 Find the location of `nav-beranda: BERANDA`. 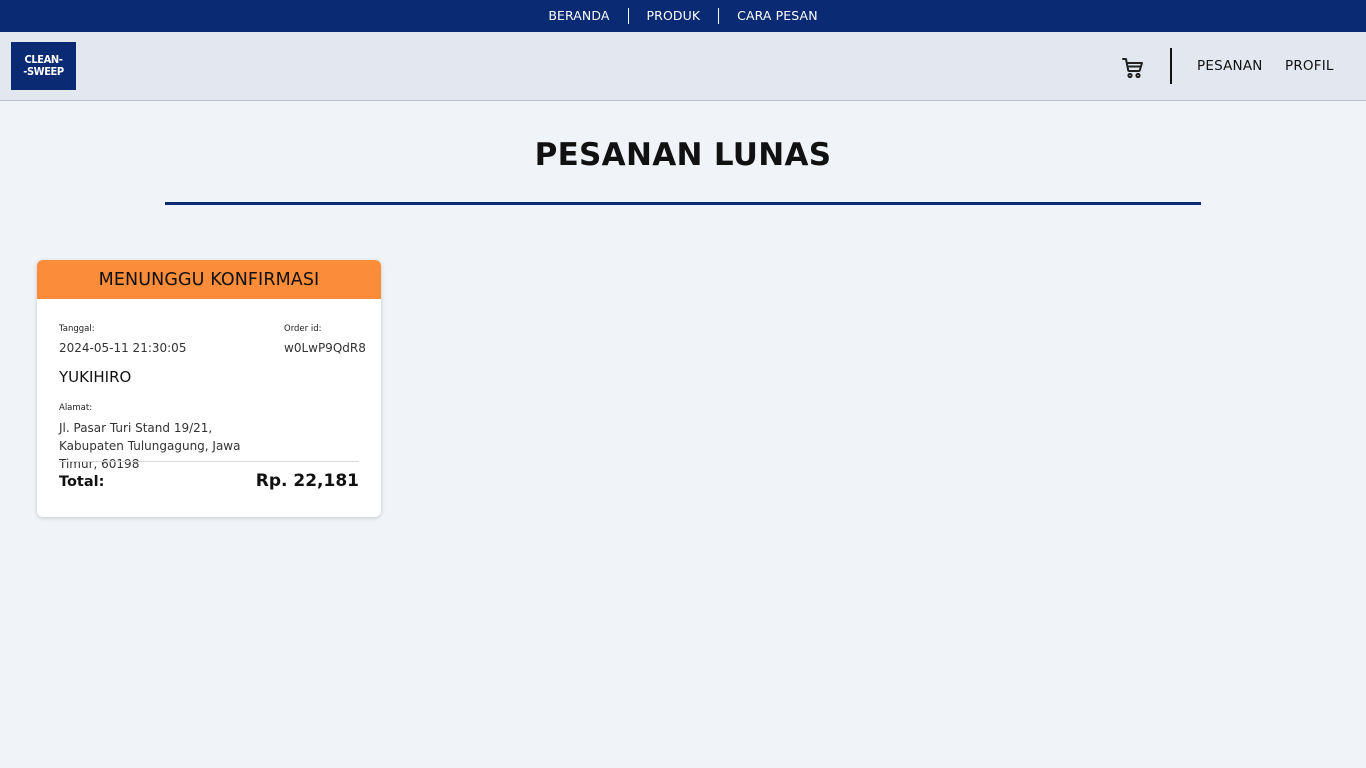

nav-beranda: BERANDA is located at coordinates (578, 16).